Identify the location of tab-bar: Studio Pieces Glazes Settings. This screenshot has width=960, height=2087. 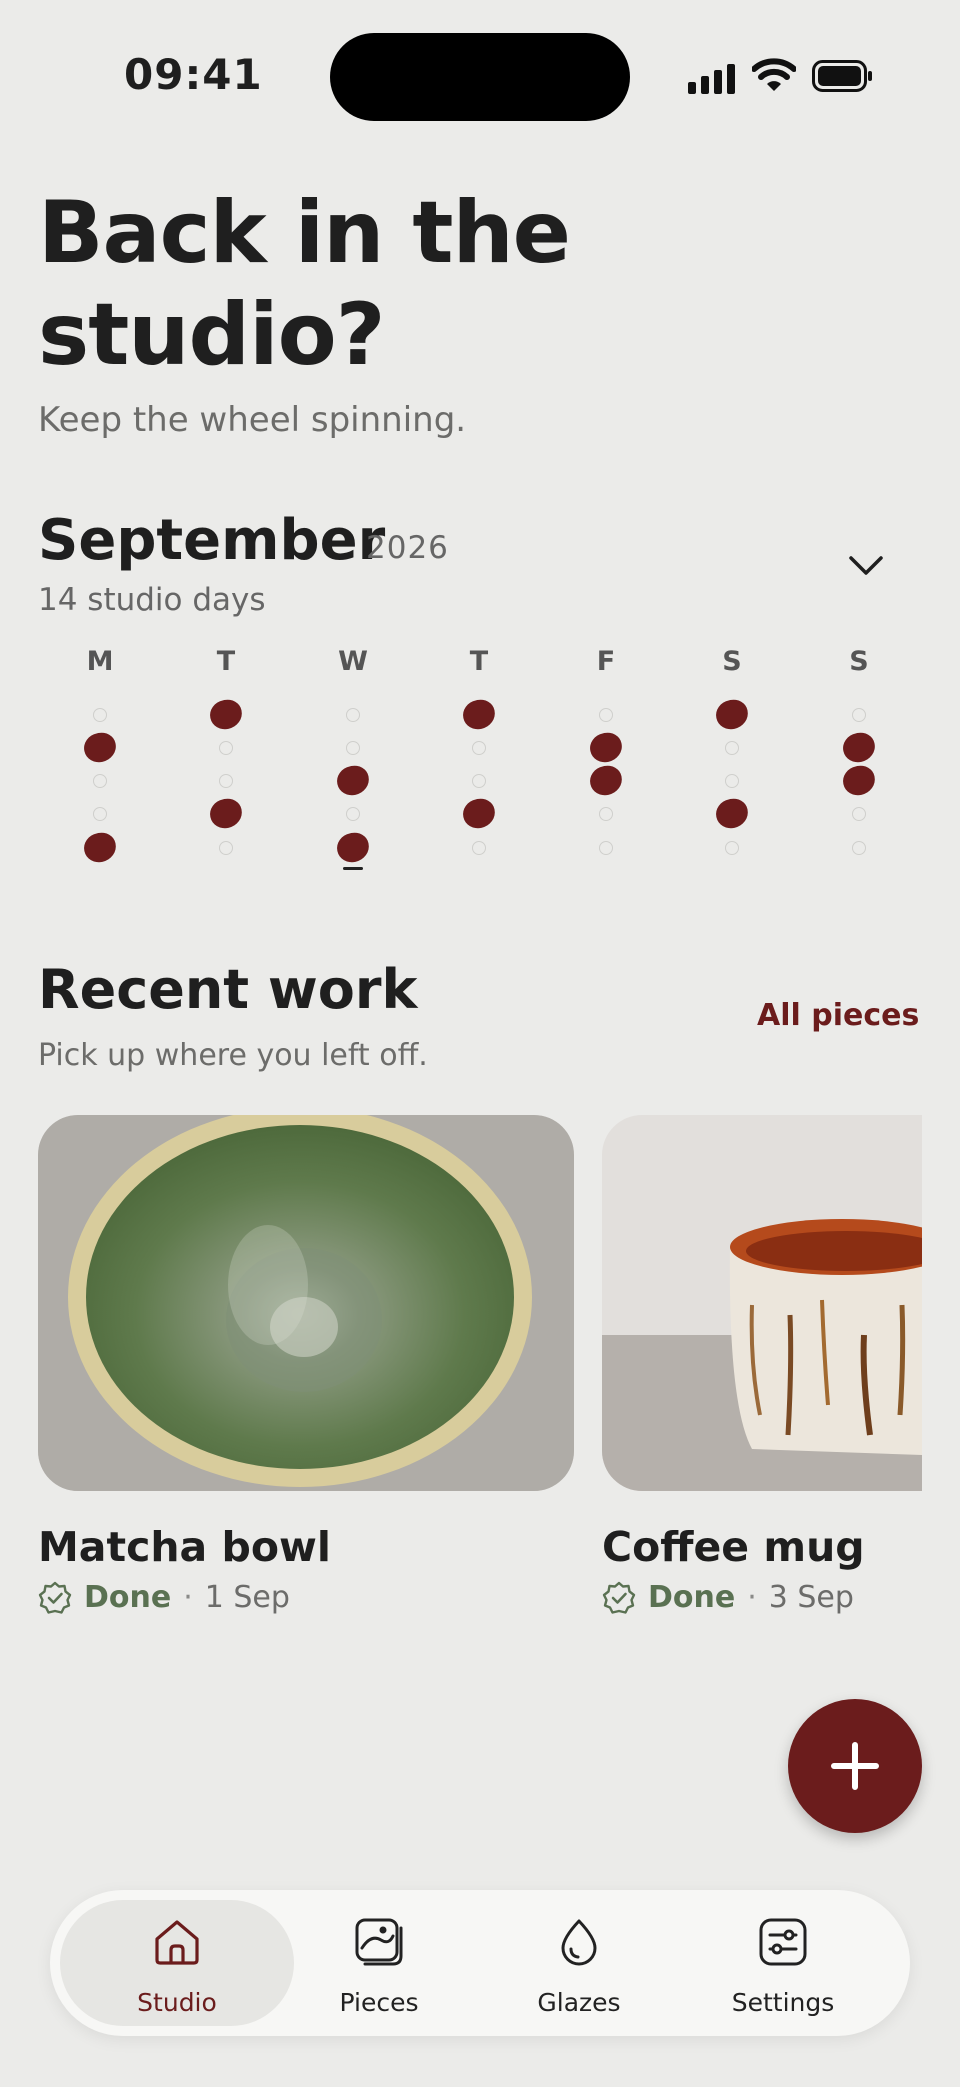
(480, 1963).